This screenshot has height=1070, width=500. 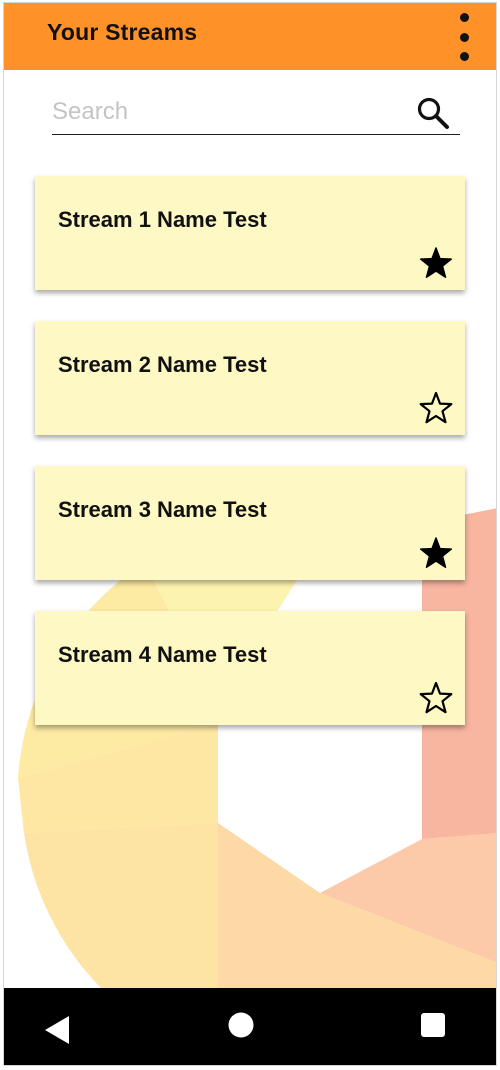 What do you see at coordinates (57, 1030) in the screenshot?
I see `back-triangle-icon` at bounding box center [57, 1030].